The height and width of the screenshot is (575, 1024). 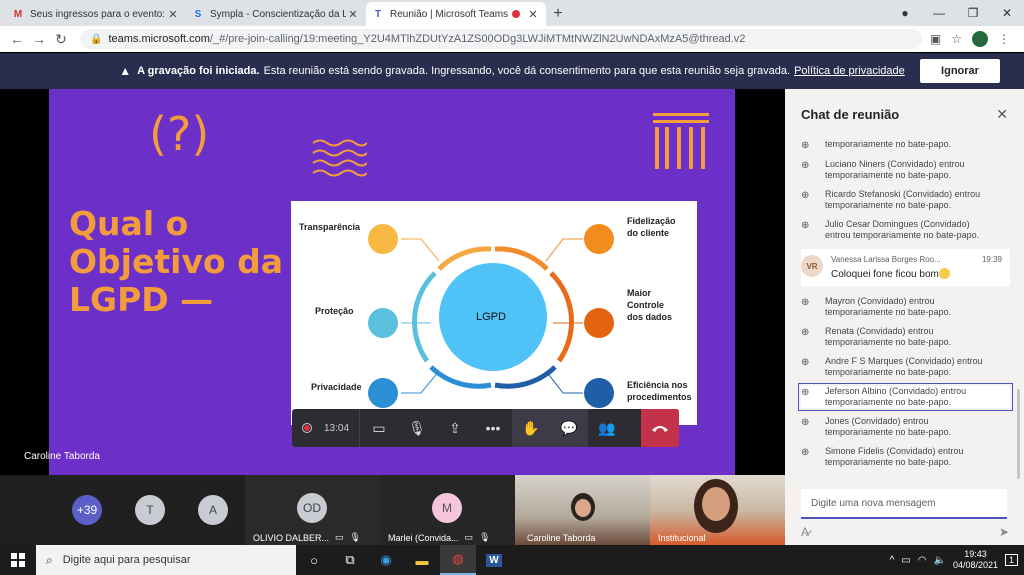 I want to click on chat-system-line: Simone Fidelis (Convidado) entrou, so click(x=894, y=451).